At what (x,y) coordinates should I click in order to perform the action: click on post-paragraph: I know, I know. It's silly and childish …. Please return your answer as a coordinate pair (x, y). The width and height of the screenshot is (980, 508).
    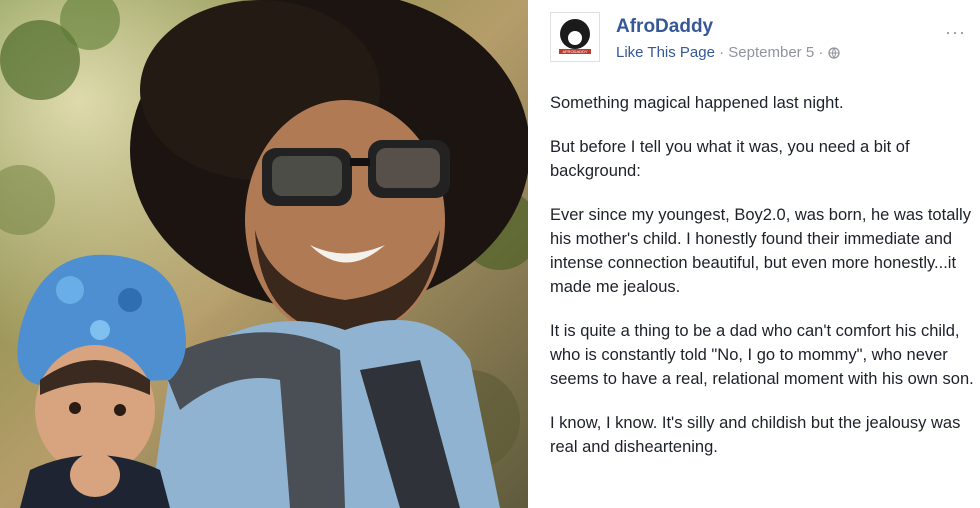
    Looking at the image, I should click on (755, 435).